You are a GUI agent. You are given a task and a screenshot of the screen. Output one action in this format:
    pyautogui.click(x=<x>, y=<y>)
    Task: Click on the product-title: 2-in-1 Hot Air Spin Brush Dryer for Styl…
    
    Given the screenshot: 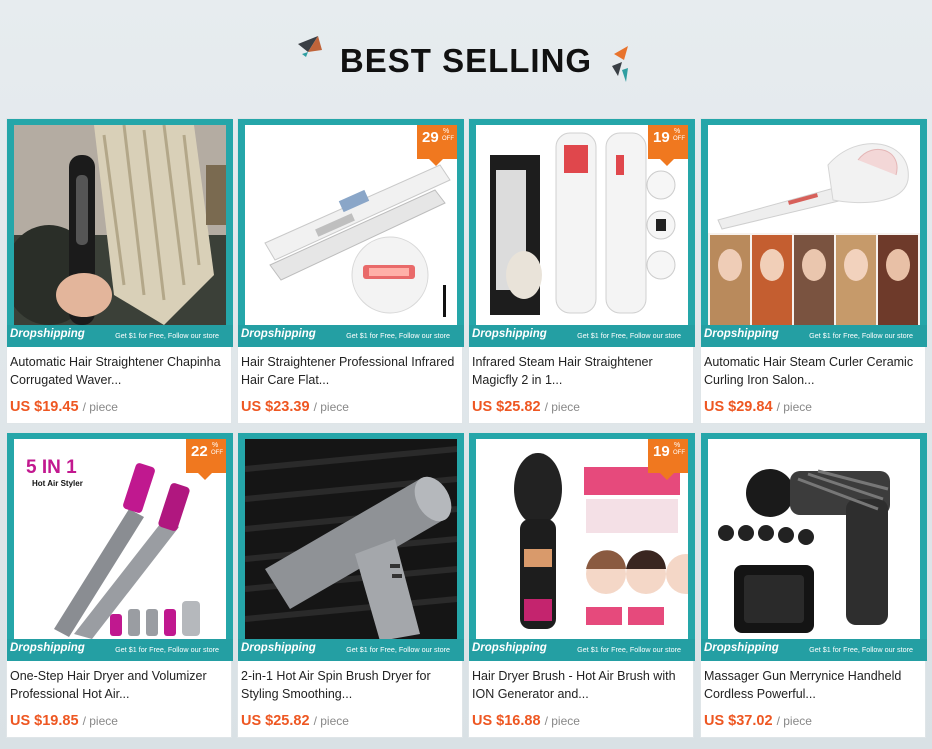 What is the action you would take?
    pyautogui.click(x=352, y=685)
    